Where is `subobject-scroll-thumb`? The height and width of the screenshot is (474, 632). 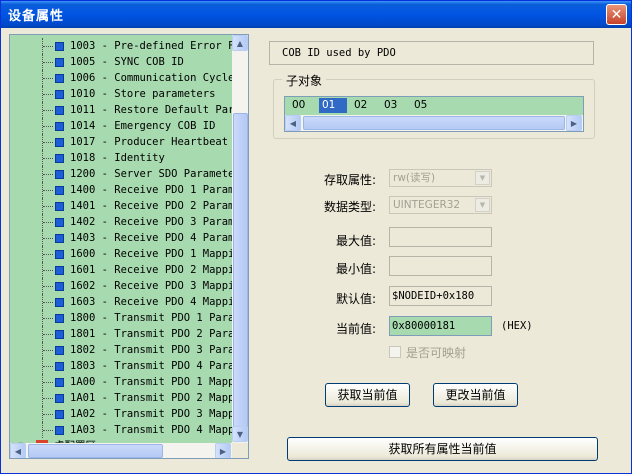
subobject-scroll-thumb is located at coordinates (434, 123).